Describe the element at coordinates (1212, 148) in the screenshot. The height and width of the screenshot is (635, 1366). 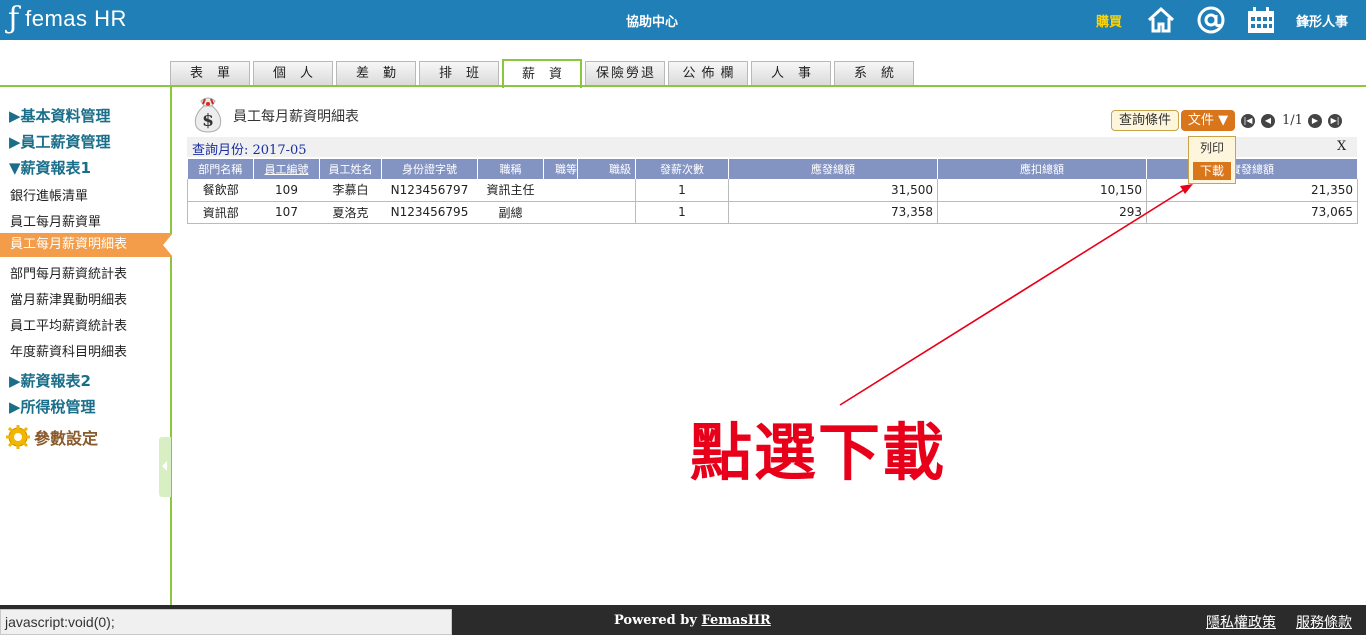
I see `menu-item-print: 列印` at that location.